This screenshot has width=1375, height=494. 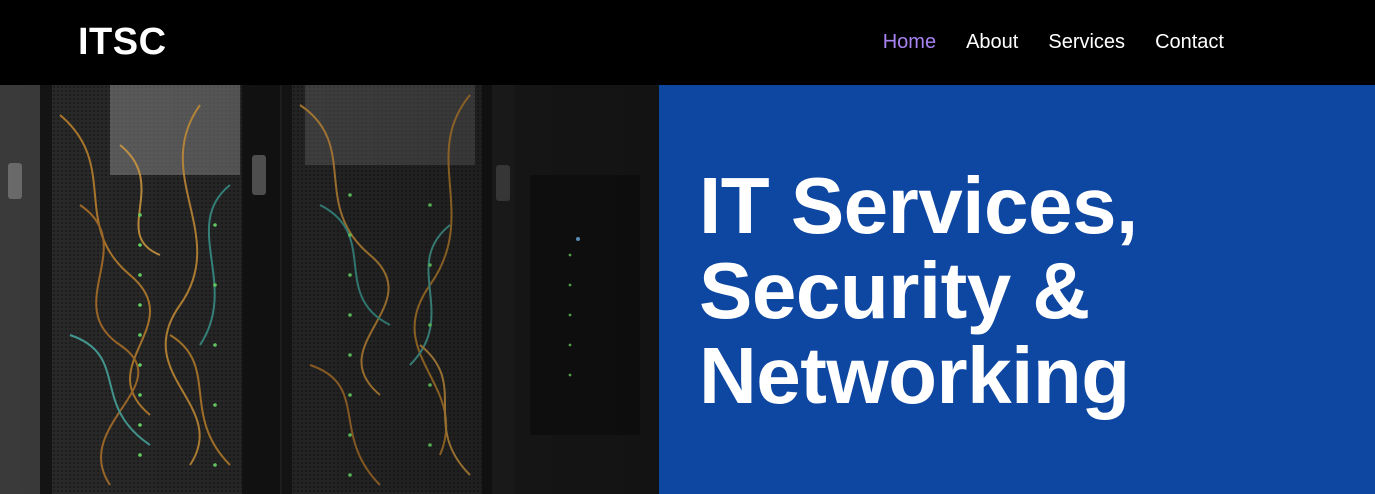 I want to click on nav-item-services: Services, so click(x=1086, y=42).